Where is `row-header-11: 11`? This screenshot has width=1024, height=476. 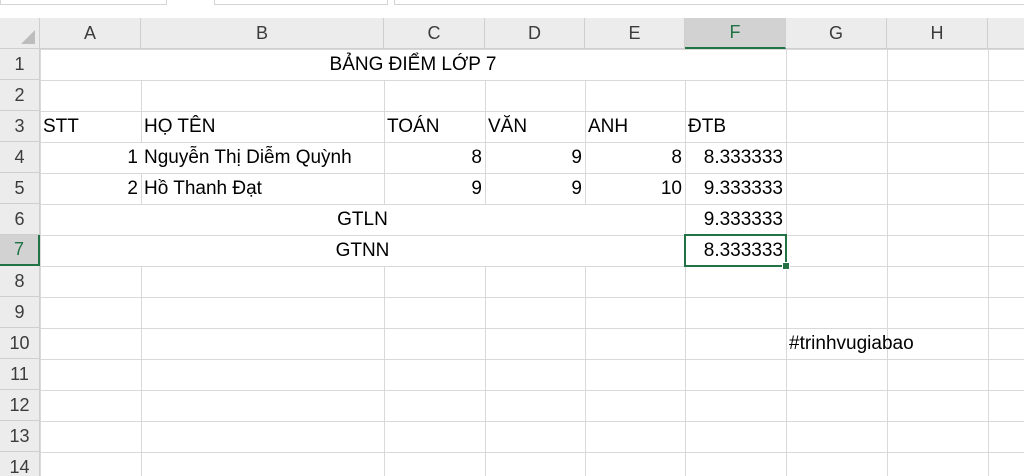
row-header-11: 11 is located at coordinates (20, 374).